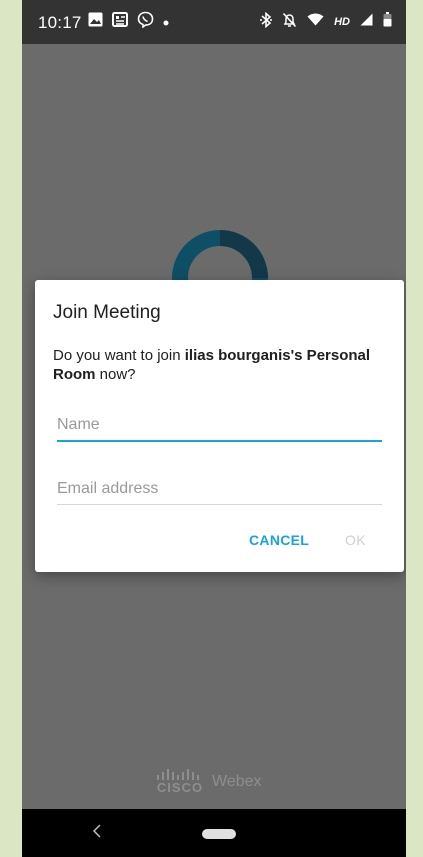 This screenshot has height=857, width=423. I want to click on battery-icon, so click(387, 22).